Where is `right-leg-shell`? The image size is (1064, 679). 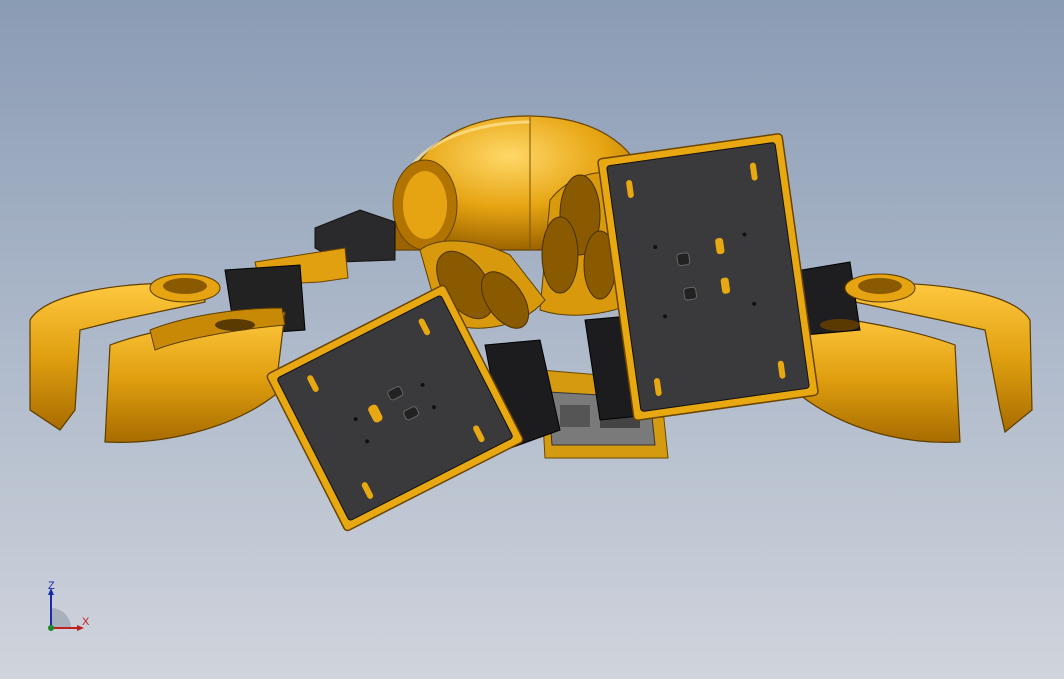
right-leg-shell is located at coordinates (911, 352).